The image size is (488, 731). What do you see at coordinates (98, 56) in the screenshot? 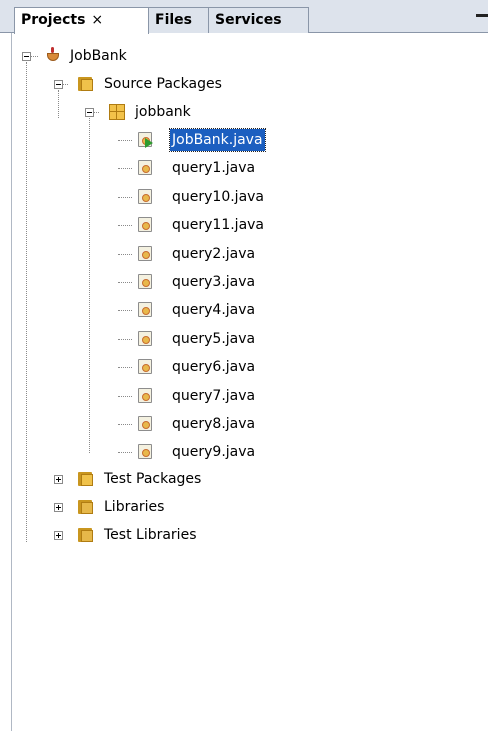
I see `tree-node-label: JobBank` at bounding box center [98, 56].